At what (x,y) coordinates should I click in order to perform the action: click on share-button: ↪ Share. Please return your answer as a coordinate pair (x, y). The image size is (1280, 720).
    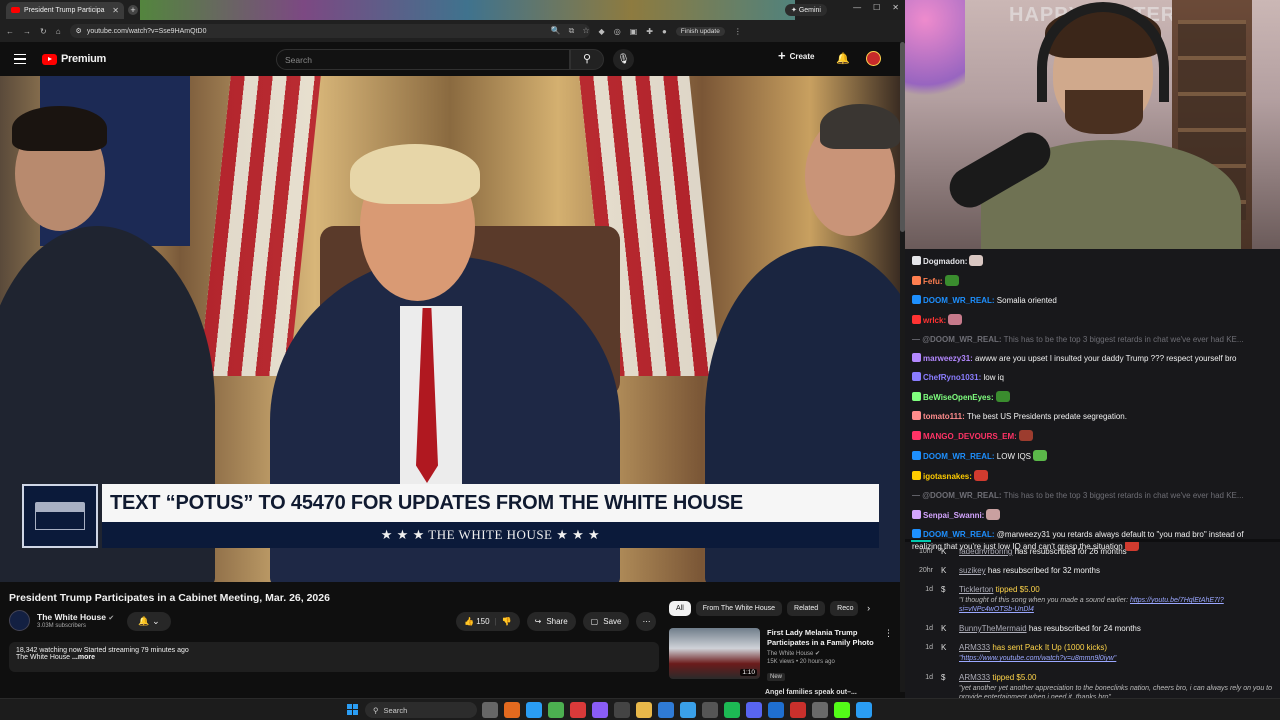
    Looking at the image, I should click on (551, 621).